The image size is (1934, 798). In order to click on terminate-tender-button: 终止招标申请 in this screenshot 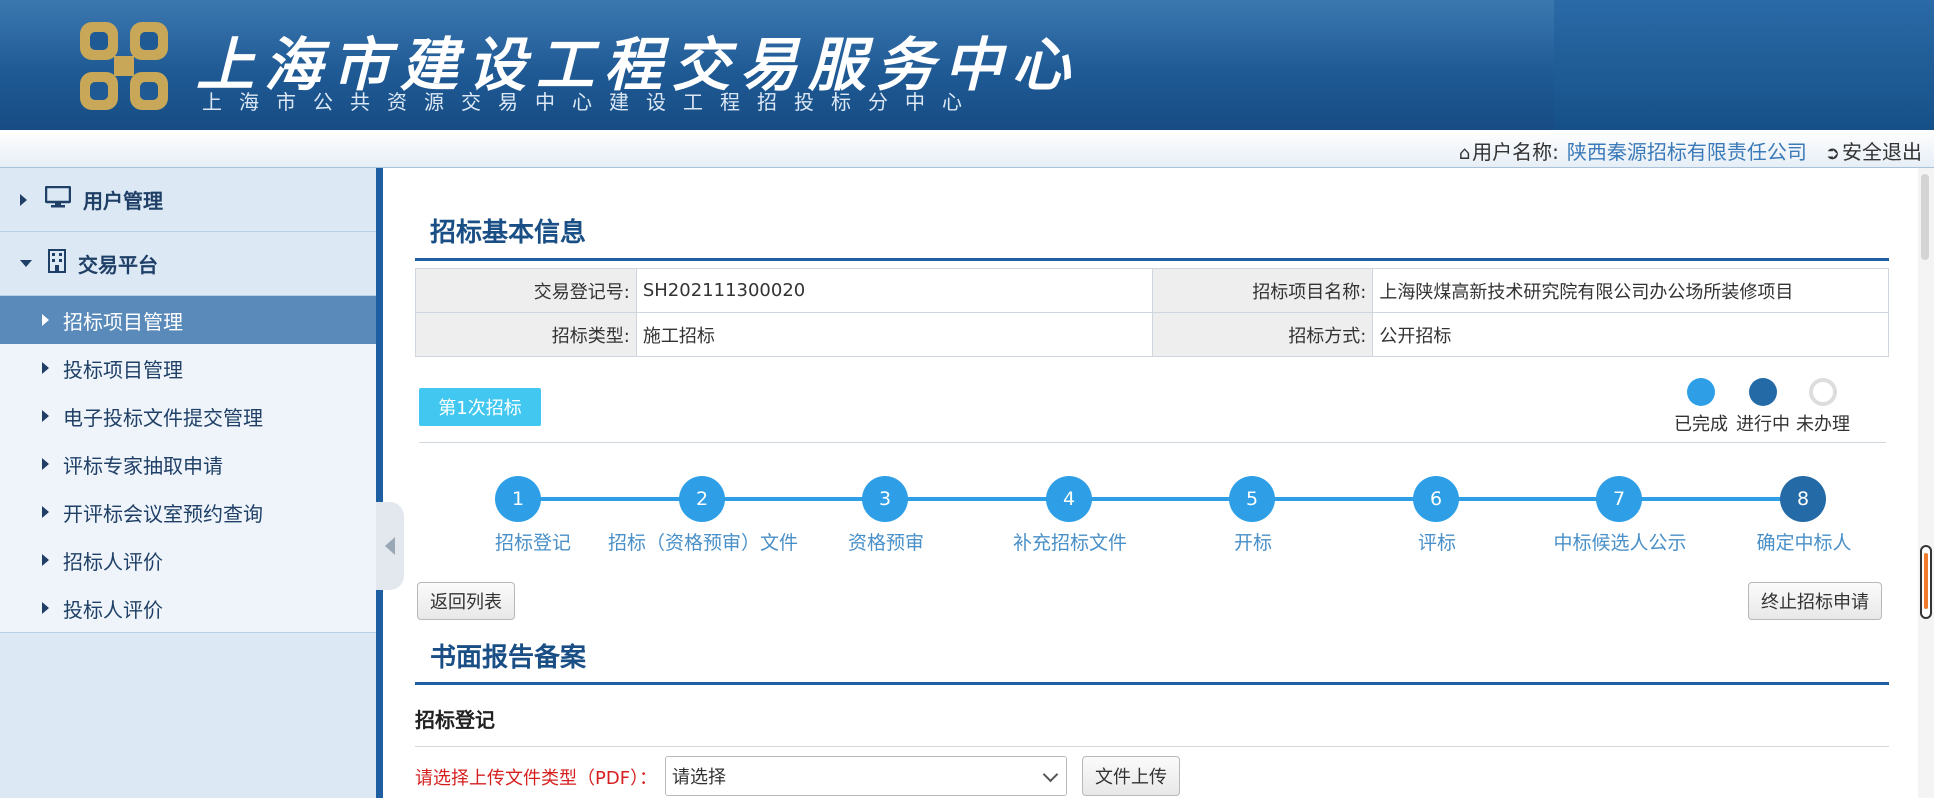, I will do `click(1815, 601)`.